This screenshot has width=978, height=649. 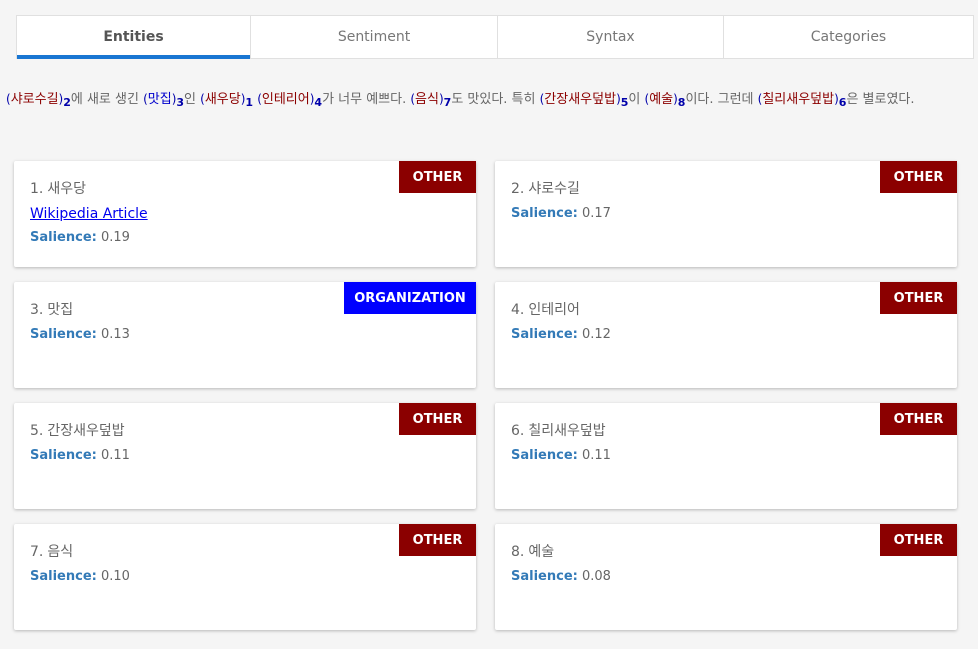 I want to click on entity-name: 예술, so click(x=541, y=552).